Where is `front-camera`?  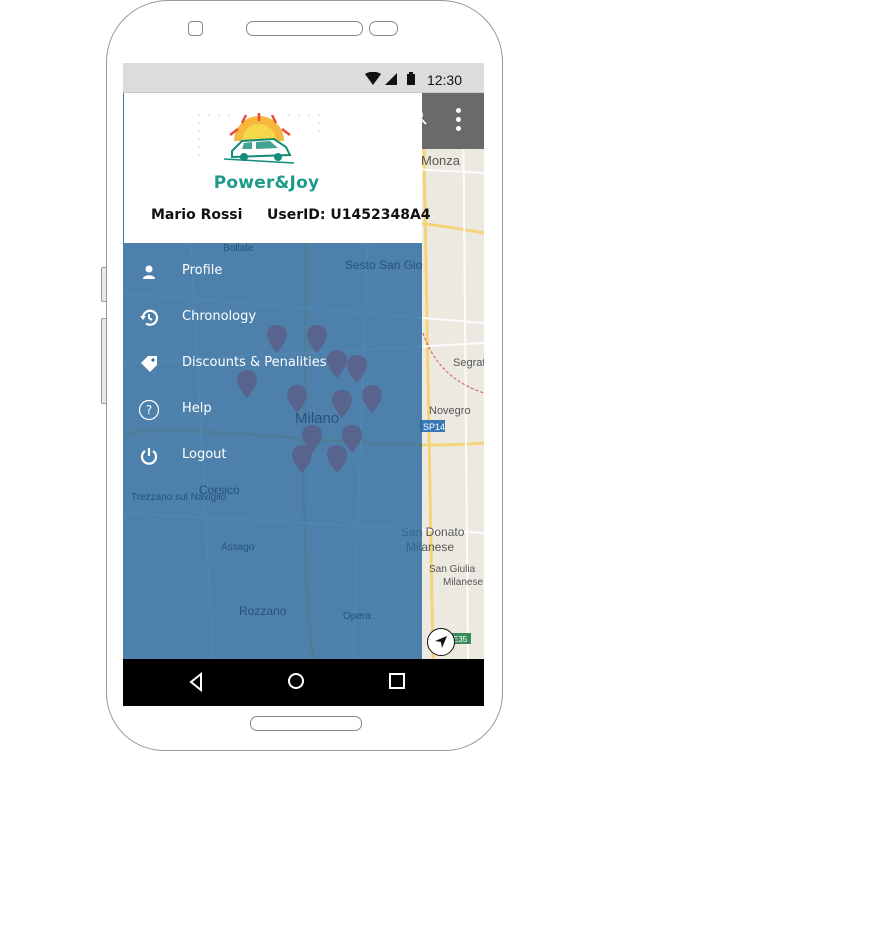
front-camera is located at coordinates (195, 28).